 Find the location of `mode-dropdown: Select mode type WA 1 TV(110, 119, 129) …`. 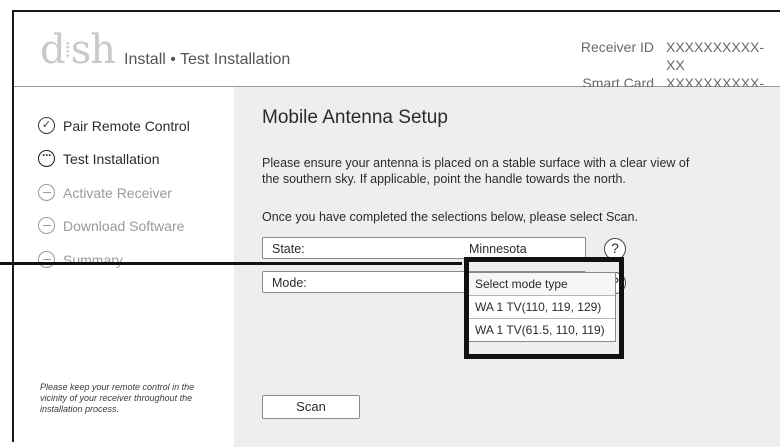

mode-dropdown: Select mode type WA 1 TV(110, 119, 129) … is located at coordinates (542, 307).